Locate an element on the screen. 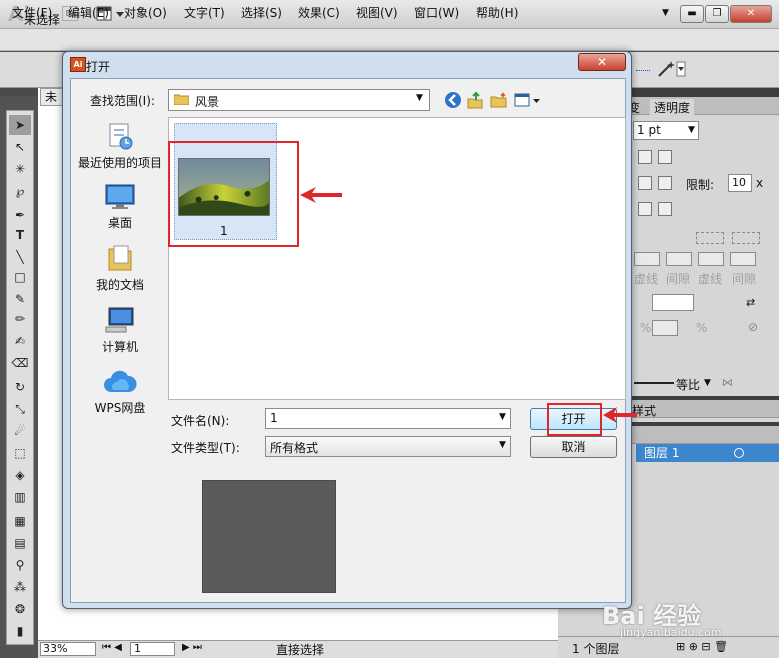  blend-tool-icon: ⁂ is located at coordinates (20, 587).